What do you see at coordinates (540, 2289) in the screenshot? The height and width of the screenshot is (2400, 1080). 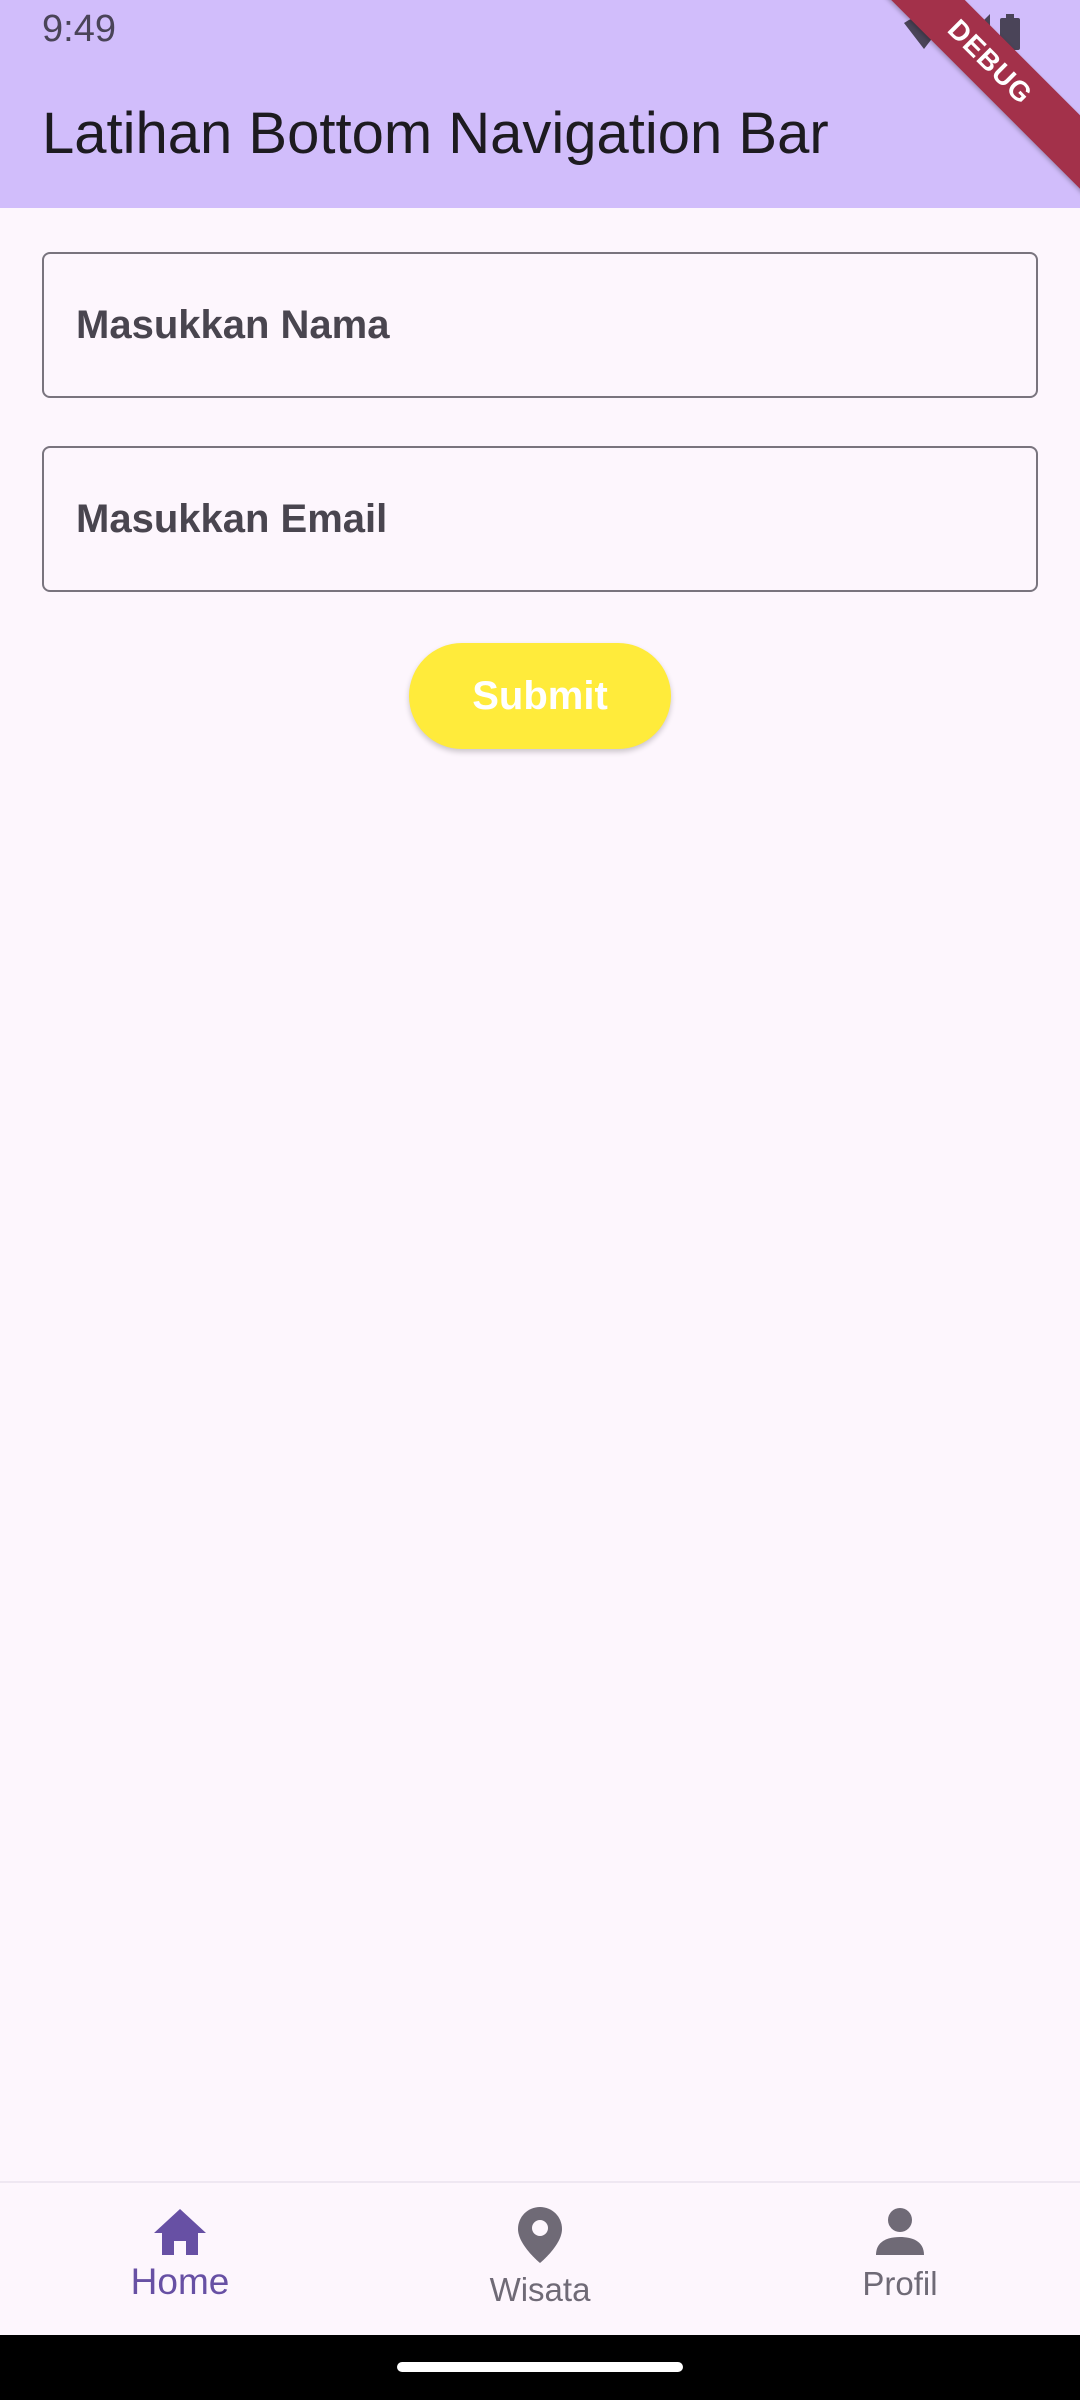 I see `nav-label-wisata: Wisata` at bounding box center [540, 2289].